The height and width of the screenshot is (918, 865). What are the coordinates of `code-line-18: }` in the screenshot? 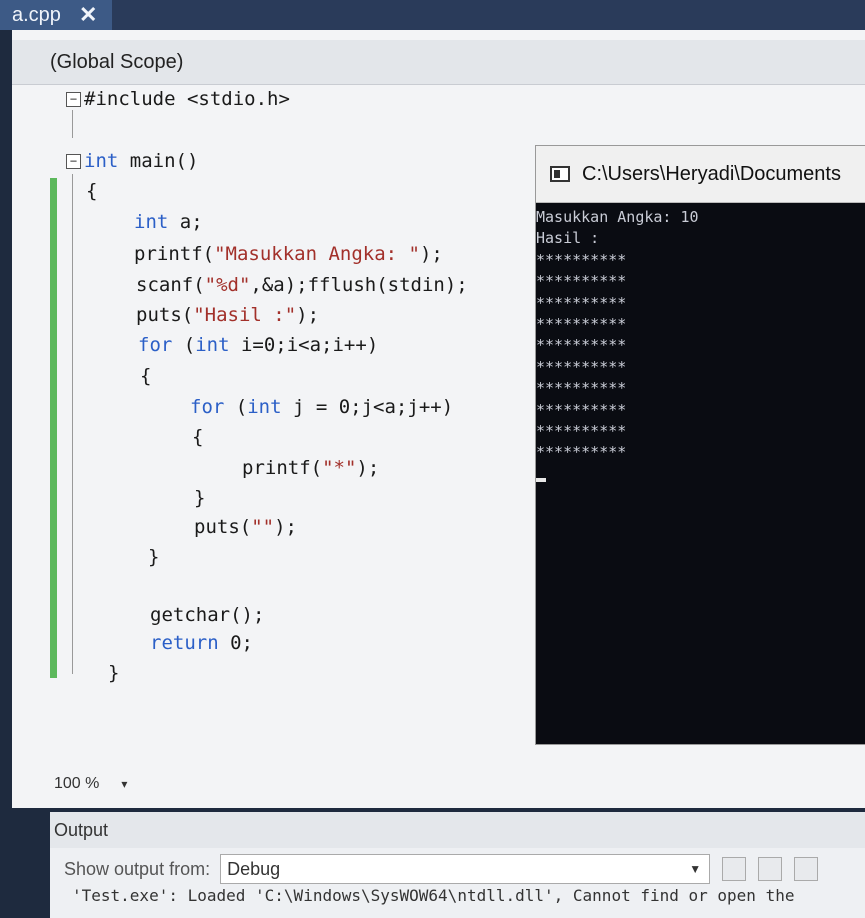 It's located at (114, 673).